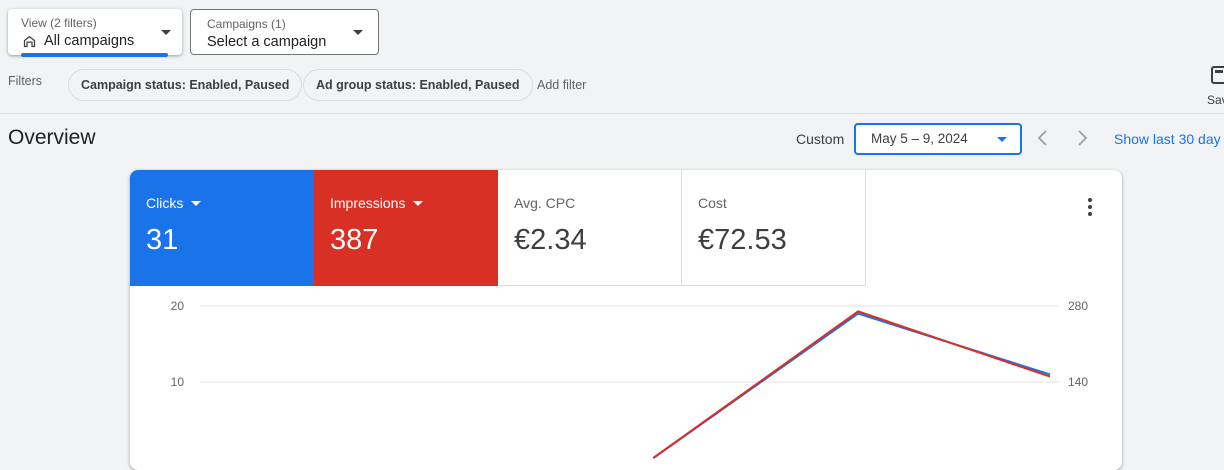  I want to click on series-line-clicks, so click(851, 385).